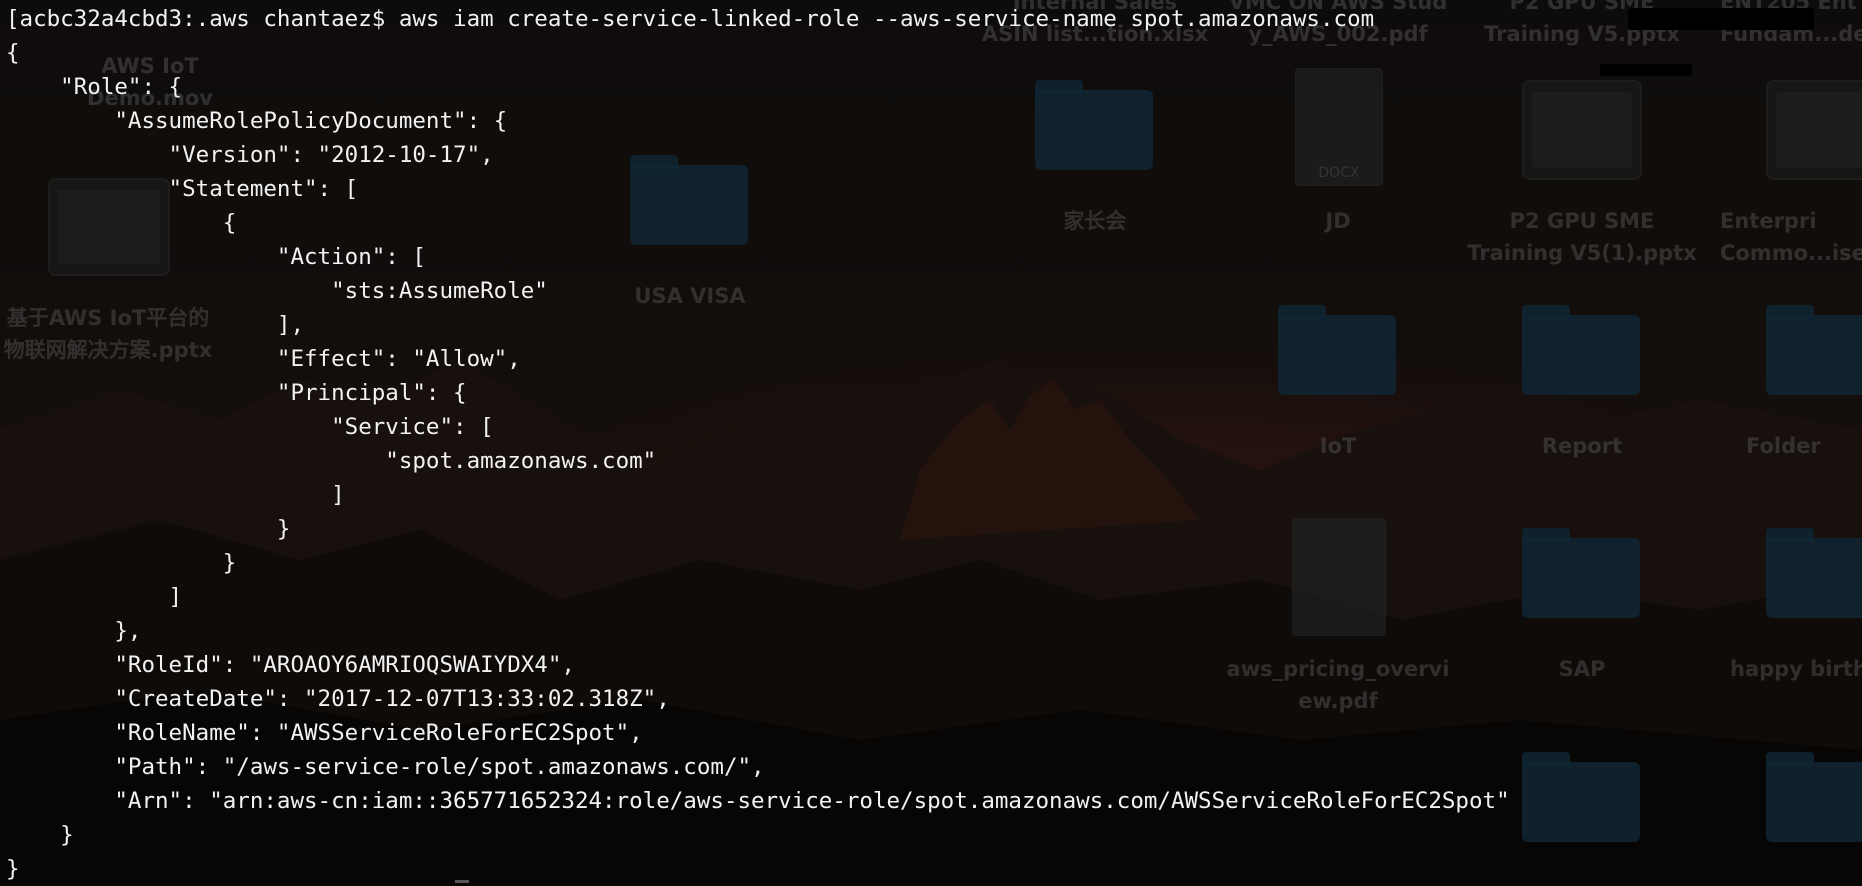 The height and width of the screenshot is (886, 1862). Describe the element at coordinates (263, 359) in the screenshot. I see `terminal-output-line: "Effect": "Allow",` at that location.